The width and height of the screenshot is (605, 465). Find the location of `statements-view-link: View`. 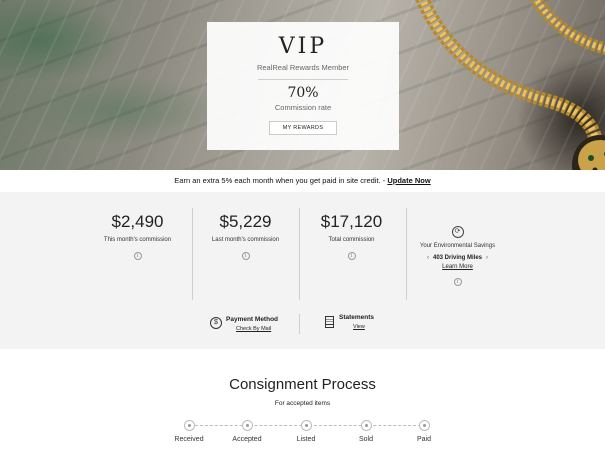

statements-view-link: View is located at coordinates (359, 327).